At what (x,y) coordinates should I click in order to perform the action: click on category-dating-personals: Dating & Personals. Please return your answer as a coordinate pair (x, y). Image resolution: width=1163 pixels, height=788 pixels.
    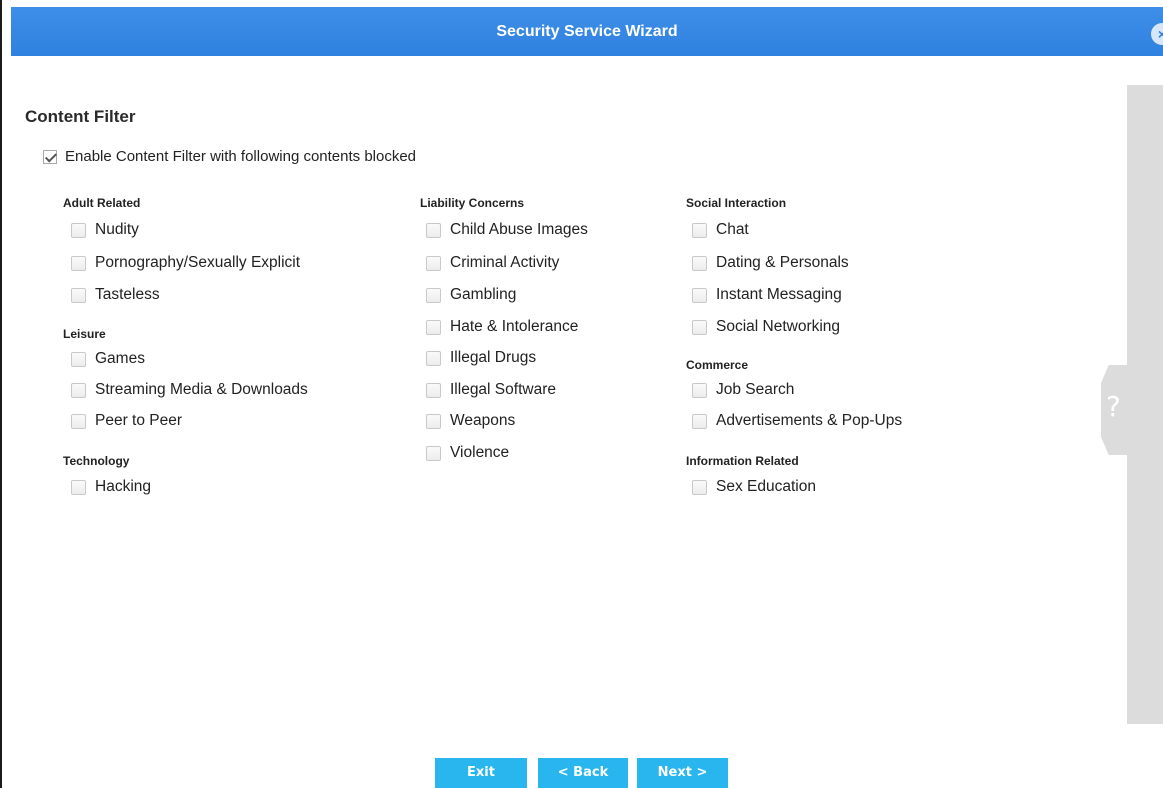
    Looking at the image, I should click on (770, 263).